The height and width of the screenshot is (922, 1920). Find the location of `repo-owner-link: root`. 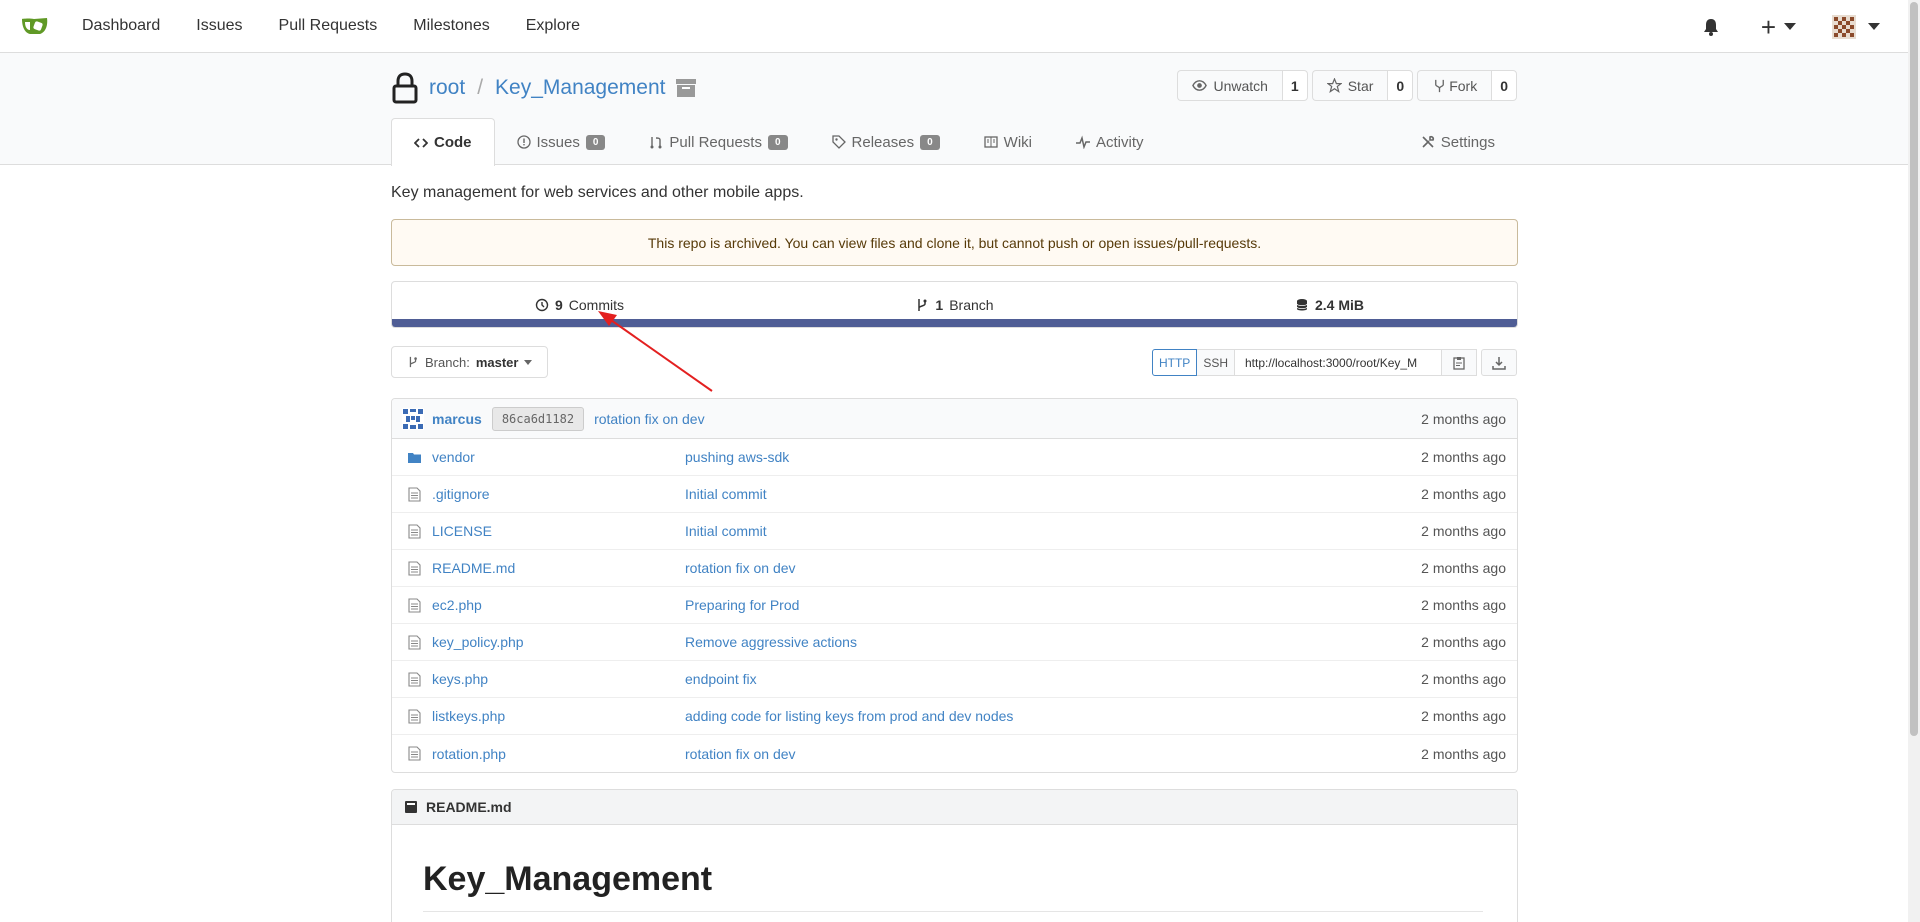

repo-owner-link: root is located at coordinates (447, 88).